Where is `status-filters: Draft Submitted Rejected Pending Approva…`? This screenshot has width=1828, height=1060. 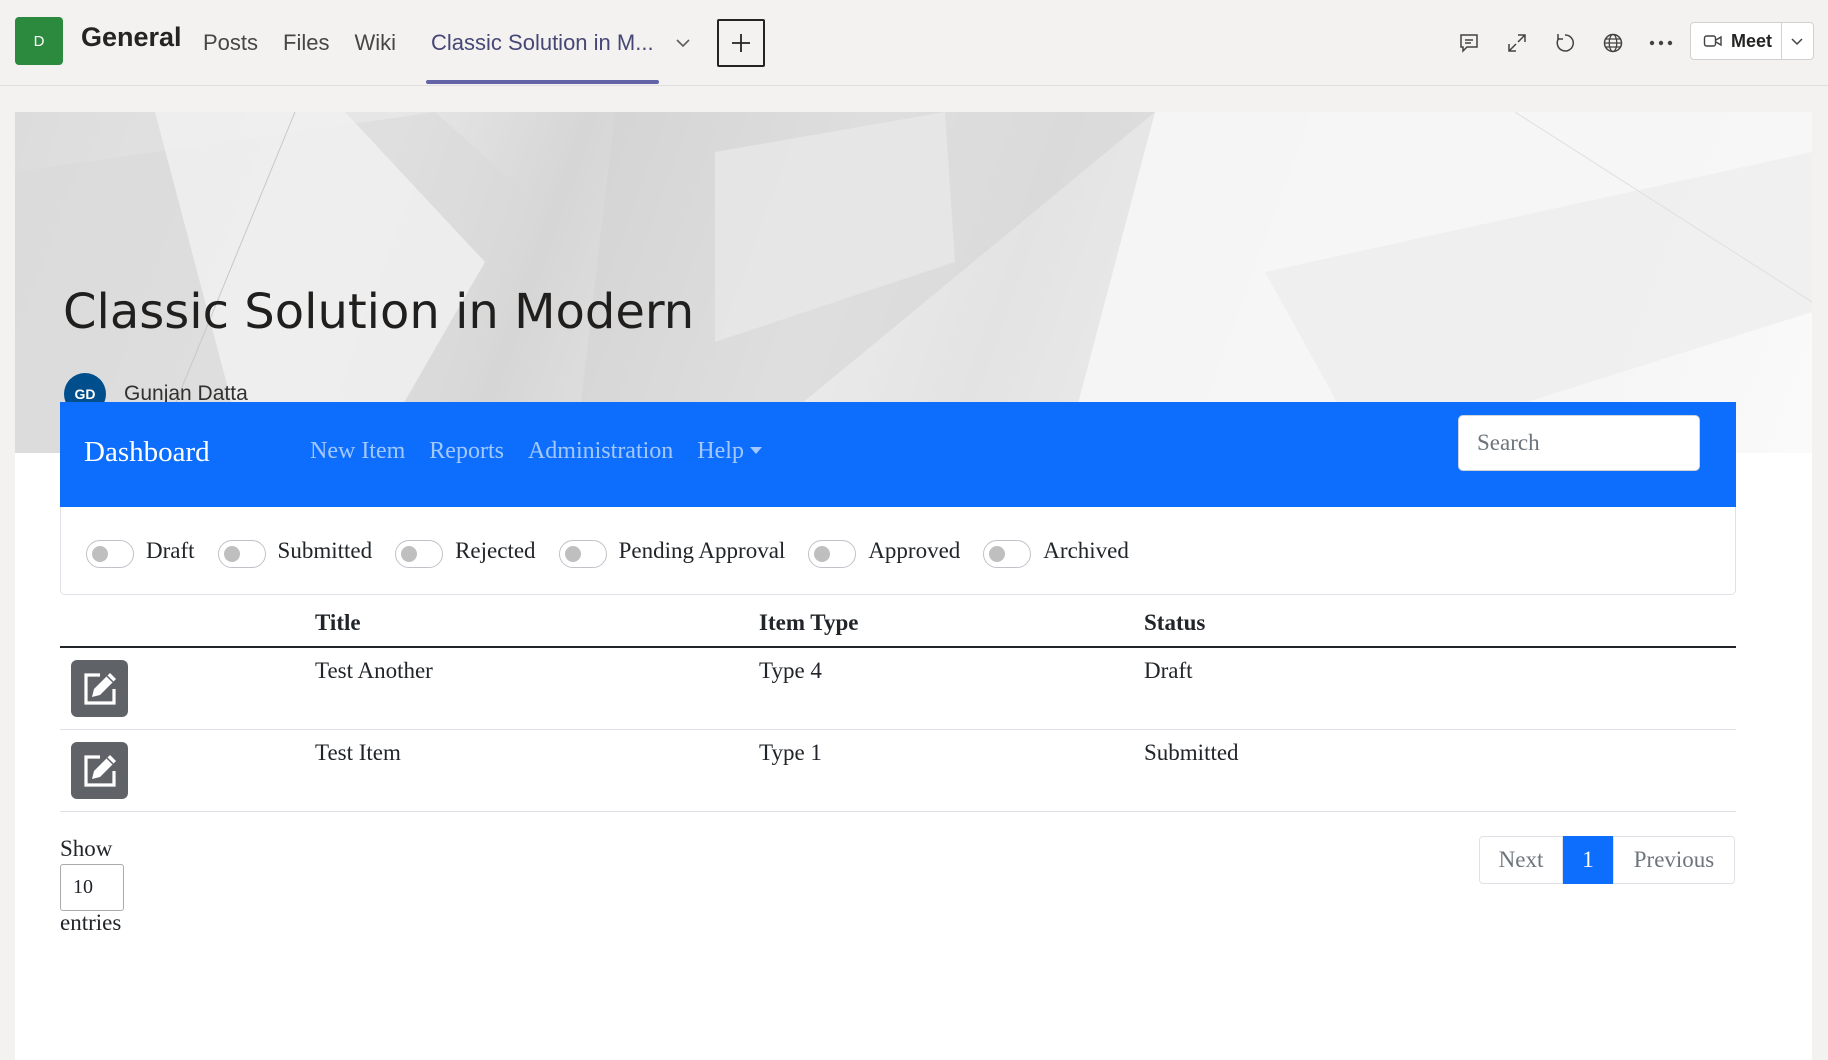
status-filters: Draft Submitted Rejected Pending Approva… is located at coordinates (898, 551).